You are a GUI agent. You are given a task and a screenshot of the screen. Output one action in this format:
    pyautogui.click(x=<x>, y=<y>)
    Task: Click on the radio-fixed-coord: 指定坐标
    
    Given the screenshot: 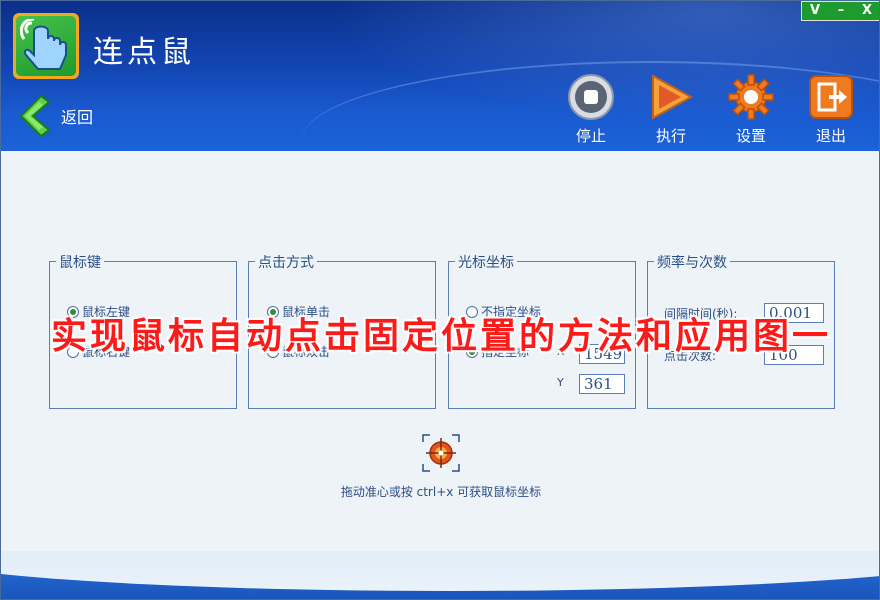 What is the action you would take?
    pyautogui.click(x=497, y=351)
    